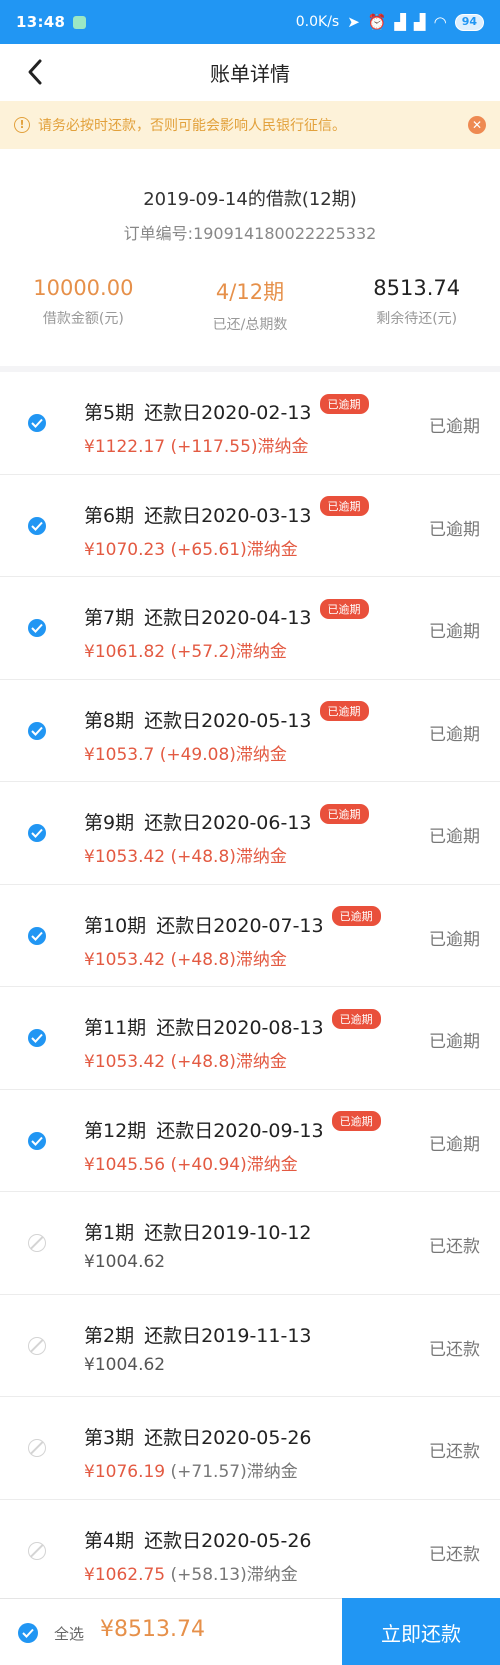 This screenshot has width=500, height=1665. What do you see at coordinates (109, 1540) in the screenshot?
I see `period-label: 第4期` at bounding box center [109, 1540].